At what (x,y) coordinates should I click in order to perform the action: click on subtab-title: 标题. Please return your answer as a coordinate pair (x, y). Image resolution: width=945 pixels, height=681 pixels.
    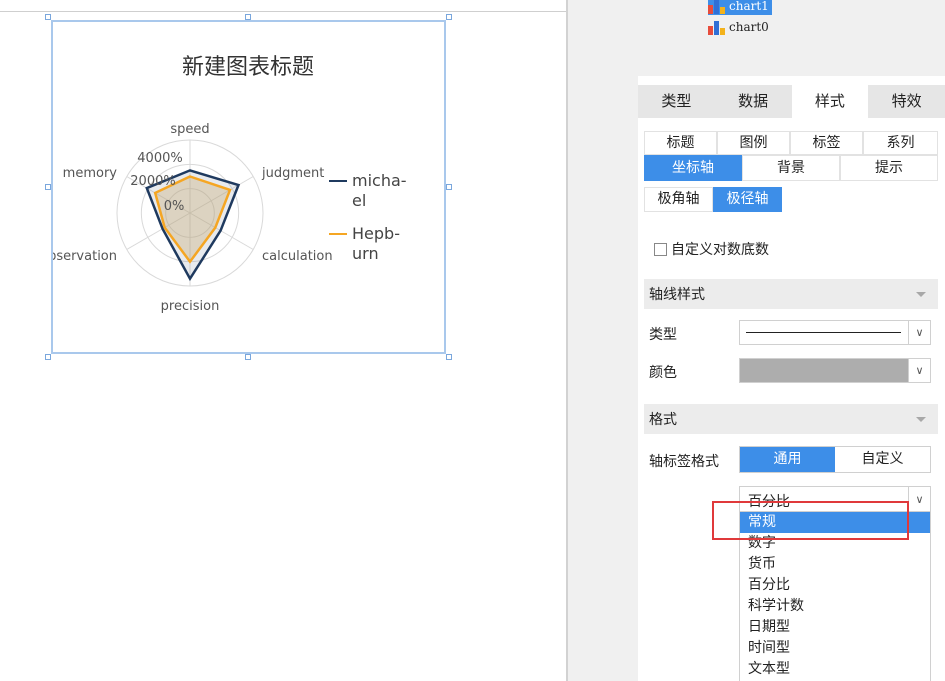
    Looking at the image, I should click on (680, 143).